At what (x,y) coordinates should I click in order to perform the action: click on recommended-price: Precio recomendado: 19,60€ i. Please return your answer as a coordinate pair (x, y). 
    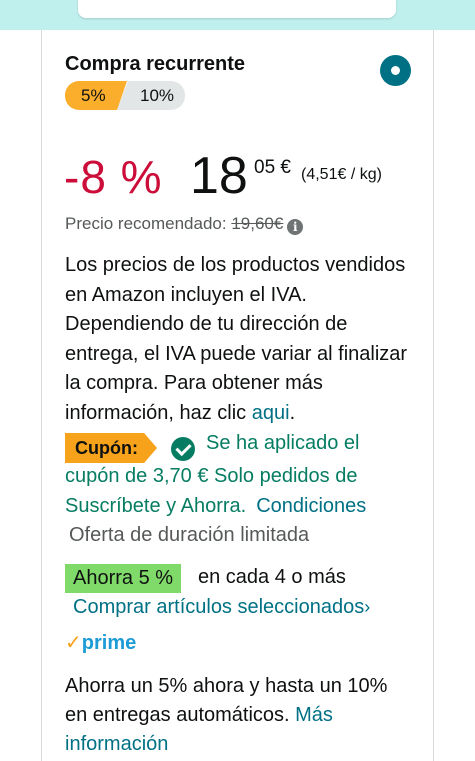
    Looking at the image, I should click on (184, 224).